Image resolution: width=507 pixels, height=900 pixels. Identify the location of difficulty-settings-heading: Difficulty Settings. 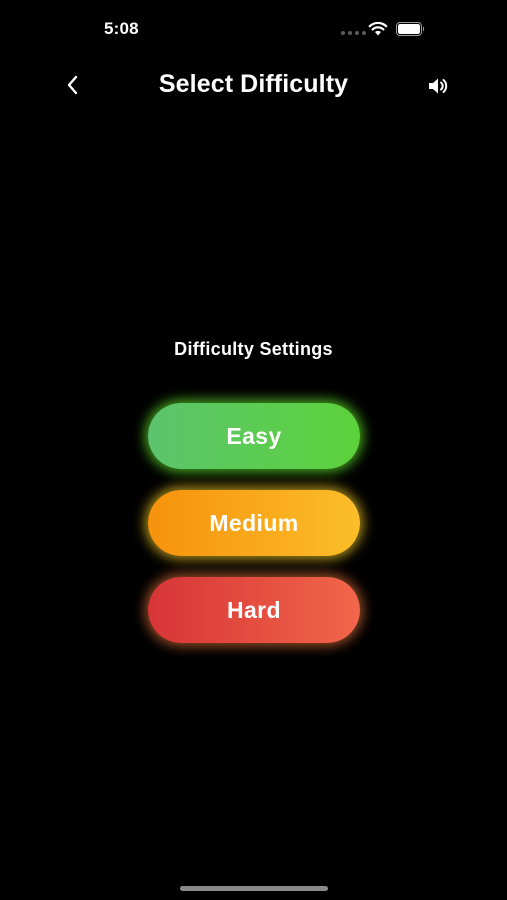
(253, 349).